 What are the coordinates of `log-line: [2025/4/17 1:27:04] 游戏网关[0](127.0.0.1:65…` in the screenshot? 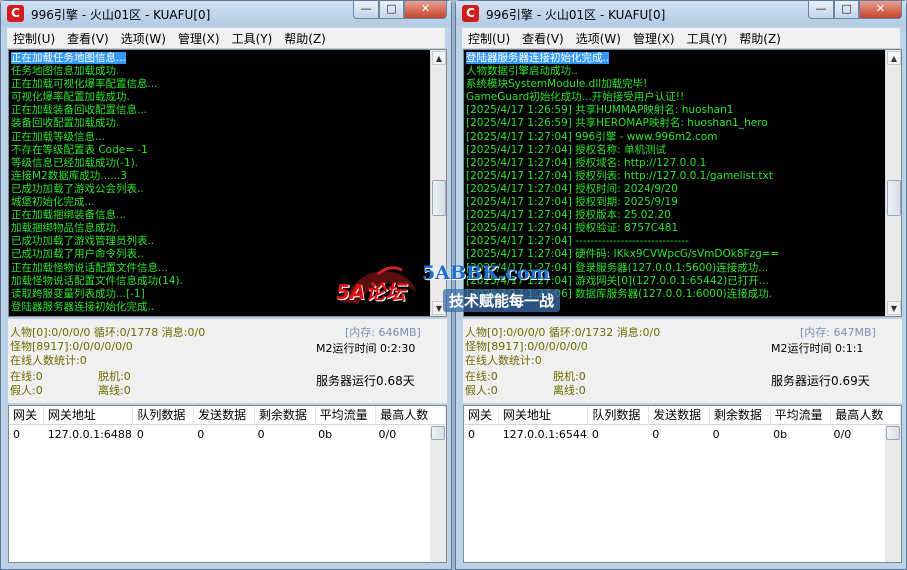 It's located at (675, 281).